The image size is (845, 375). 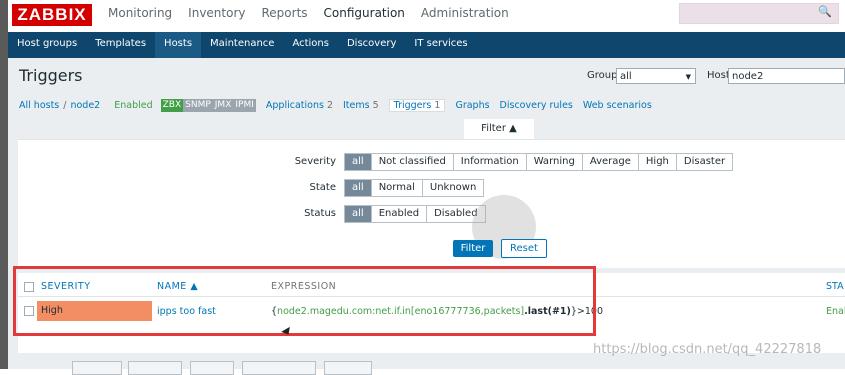 I want to click on severity-average: Average, so click(x=610, y=162).